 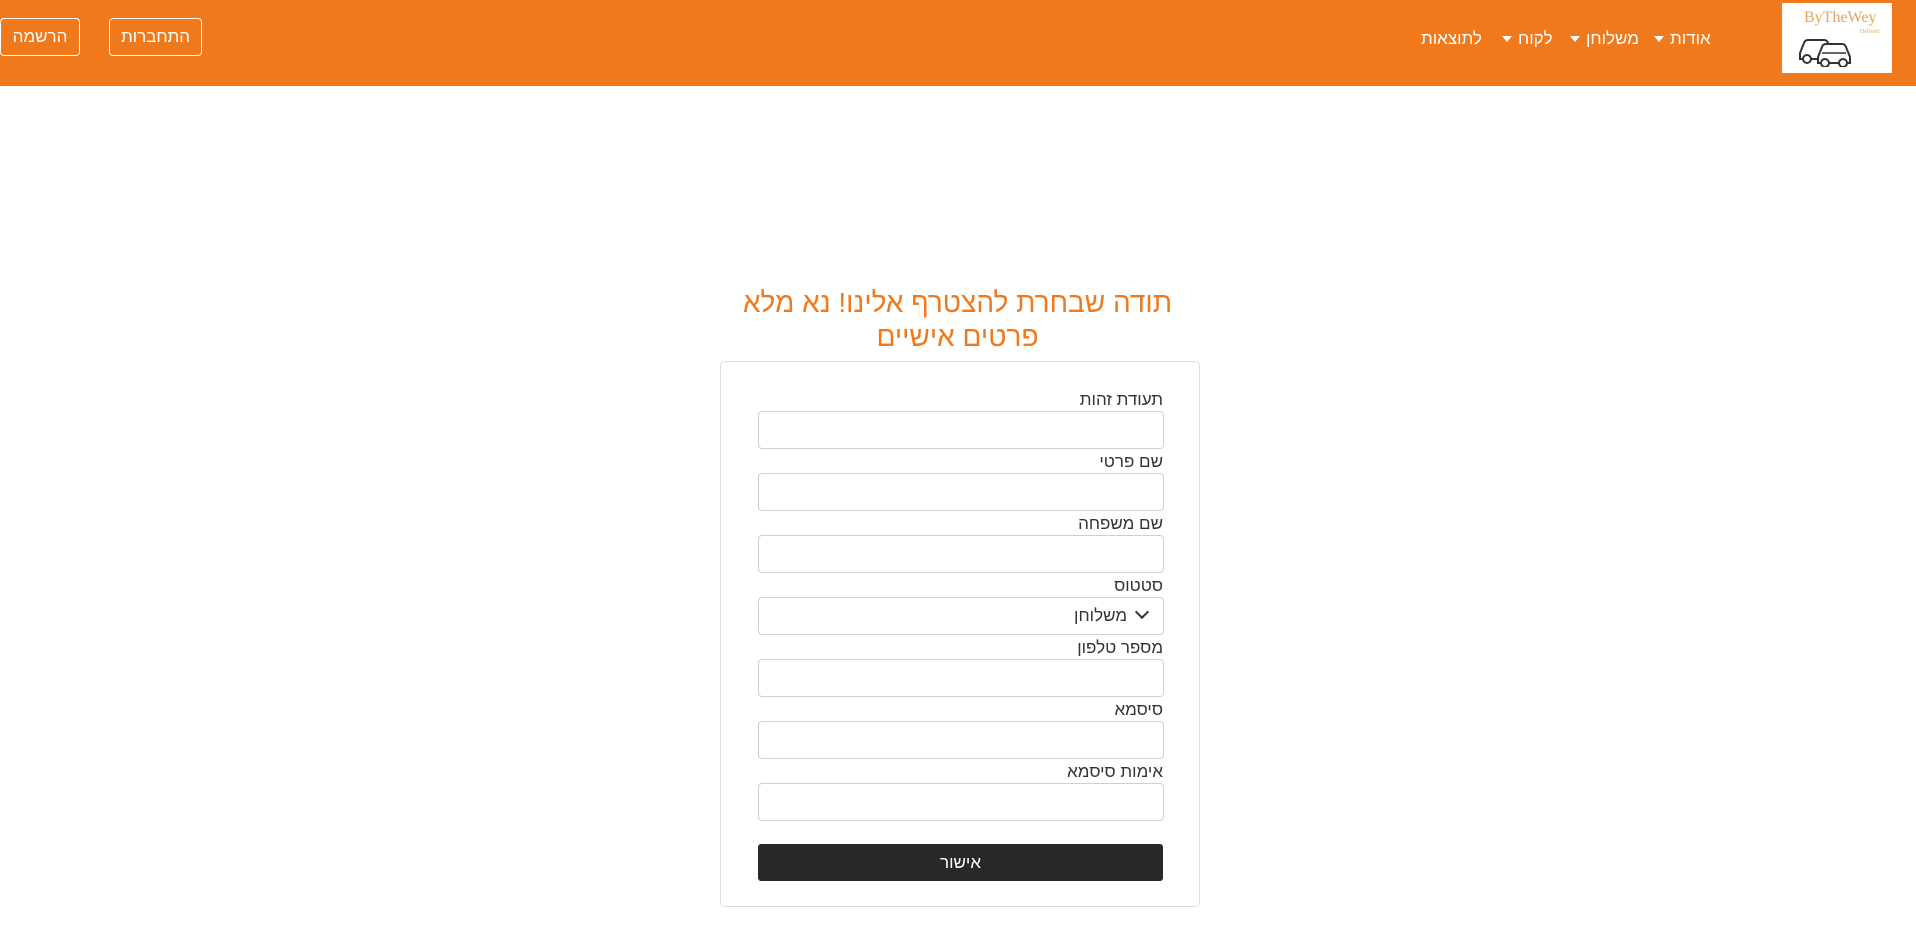 I want to click on nav-customer: לקוח, so click(x=1527, y=39).